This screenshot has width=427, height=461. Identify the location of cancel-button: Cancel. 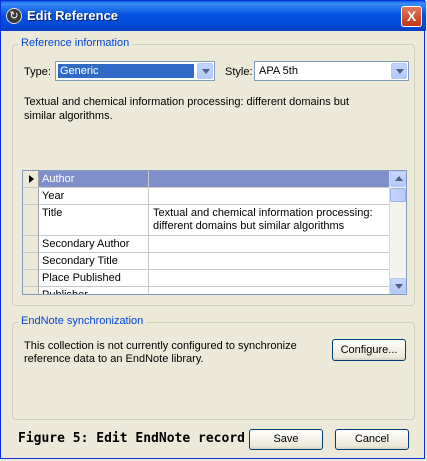
(372, 439).